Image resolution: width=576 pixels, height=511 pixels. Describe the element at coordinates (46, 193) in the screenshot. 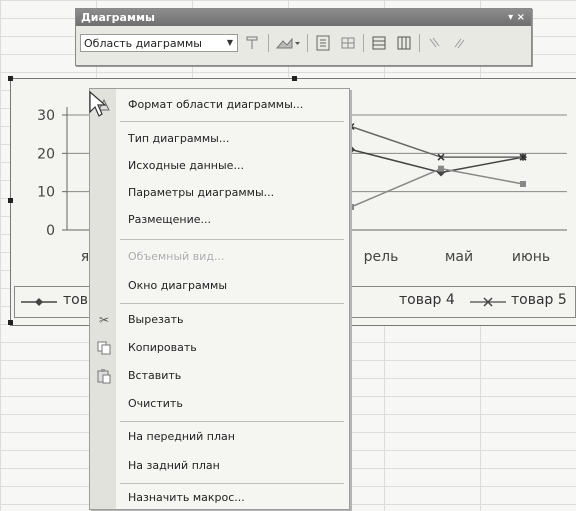

I see `y-tick-label: 10` at that location.